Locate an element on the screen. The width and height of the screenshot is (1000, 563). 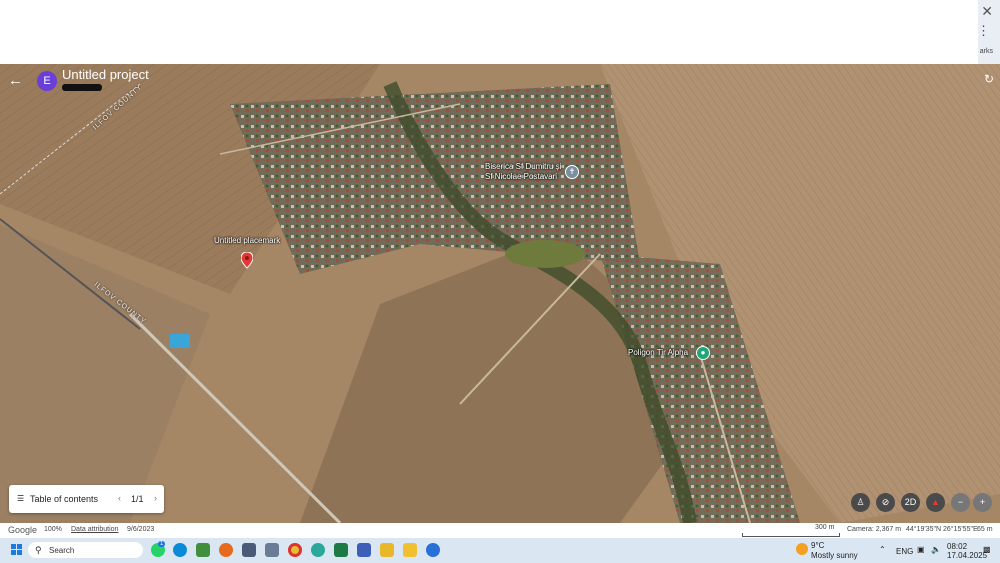
avatar: E is located at coordinates (47, 81).